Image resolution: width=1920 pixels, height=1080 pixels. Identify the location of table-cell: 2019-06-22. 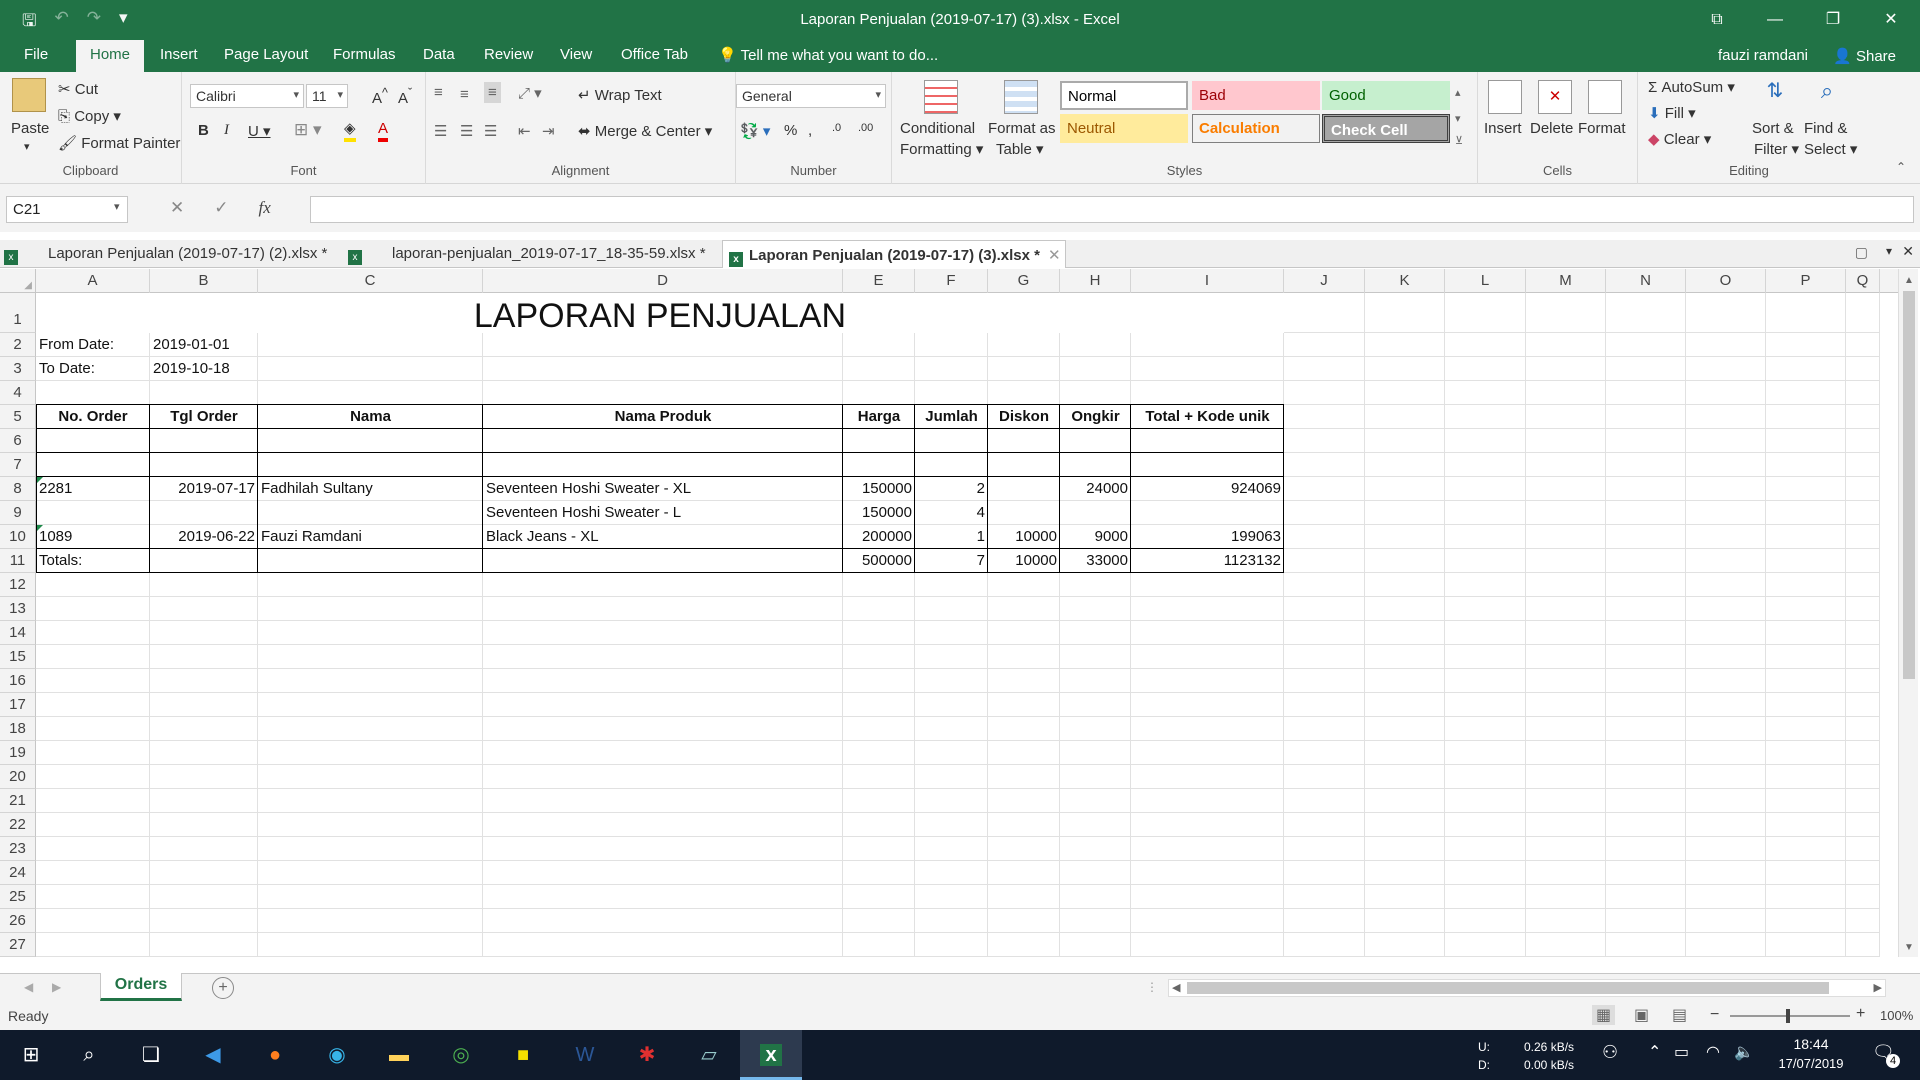
(204, 537).